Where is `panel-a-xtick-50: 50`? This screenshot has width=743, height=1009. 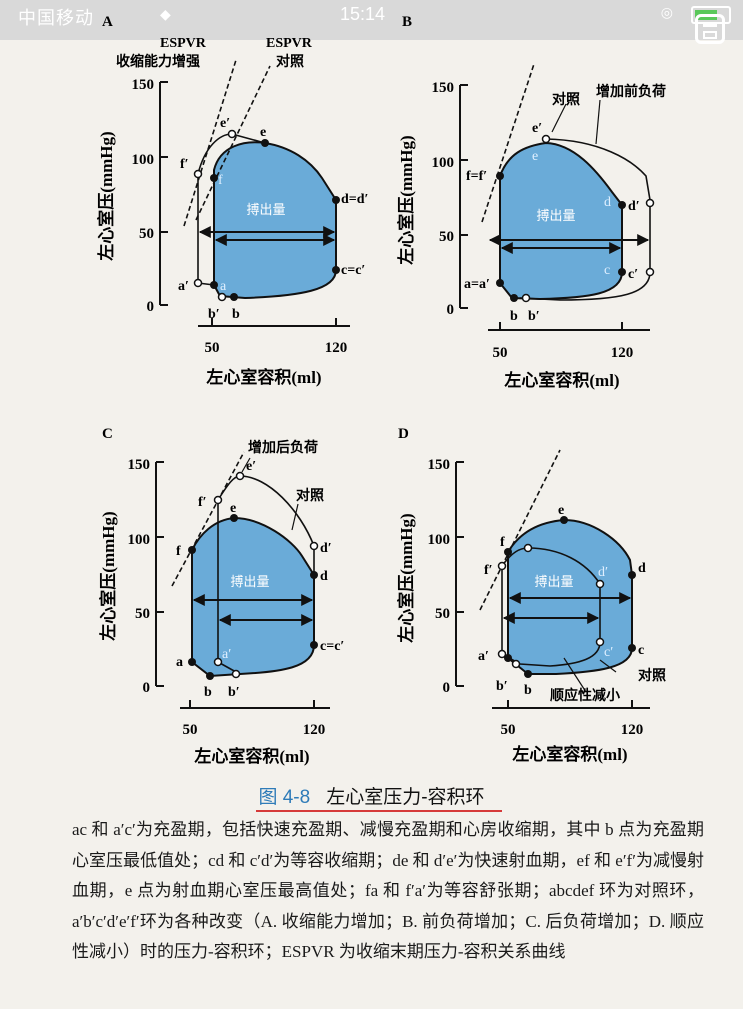 panel-a-xtick-50: 50 is located at coordinates (212, 348).